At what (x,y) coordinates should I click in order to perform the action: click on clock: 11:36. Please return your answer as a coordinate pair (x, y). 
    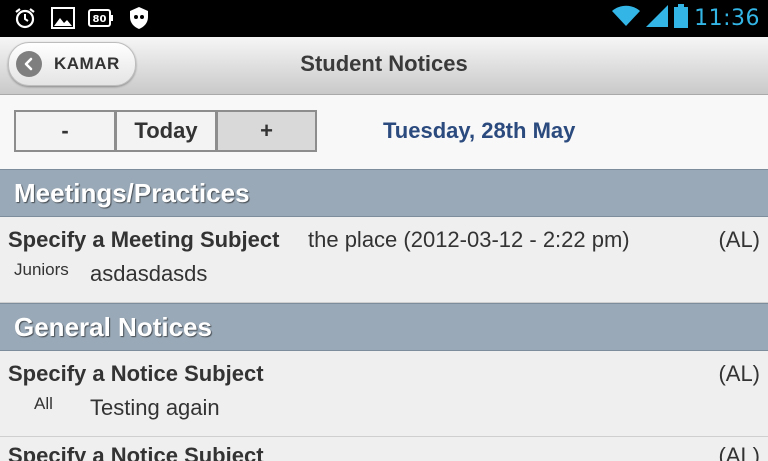
    Looking at the image, I should click on (727, 18).